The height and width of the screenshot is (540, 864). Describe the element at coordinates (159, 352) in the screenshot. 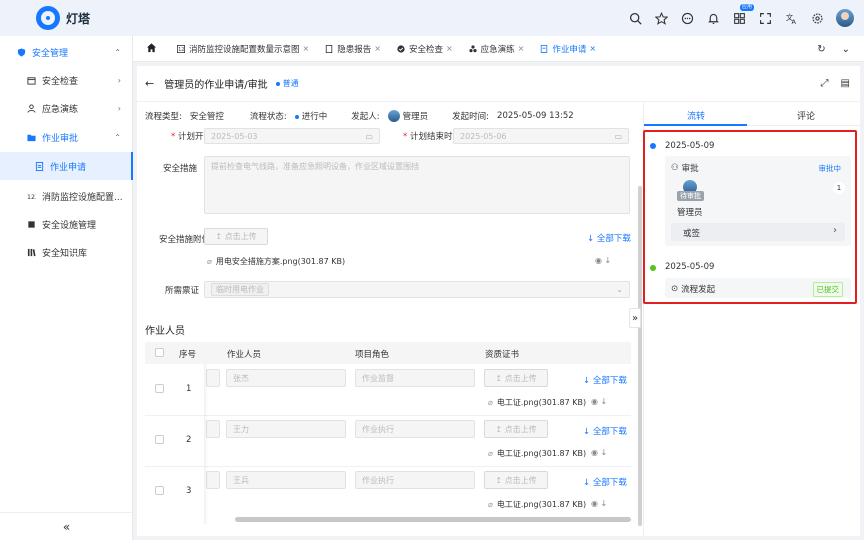

I see `select-all-checkbox` at that location.